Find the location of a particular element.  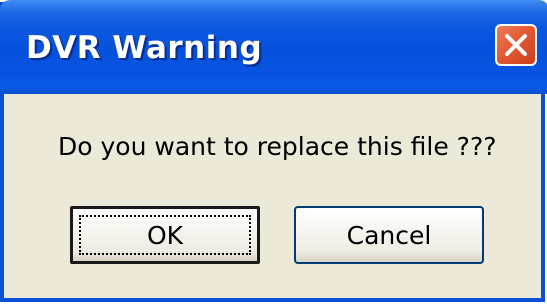

ok-button: OK is located at coordinates (165, 235).